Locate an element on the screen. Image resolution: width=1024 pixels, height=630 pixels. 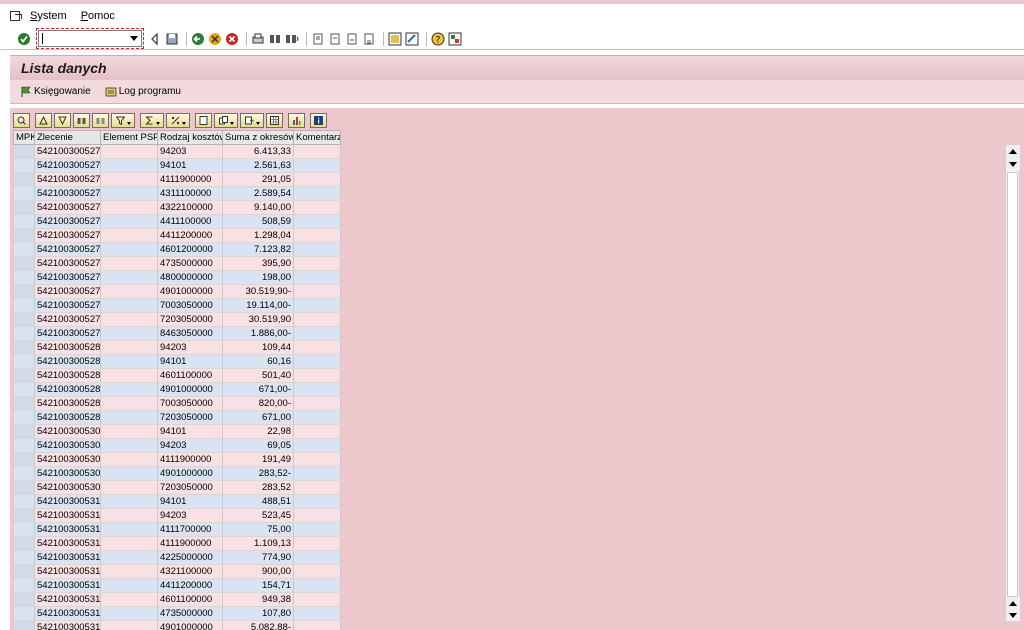
table-row: 542100300527 94203 6.413,33 is located at coordinates (177, 151).